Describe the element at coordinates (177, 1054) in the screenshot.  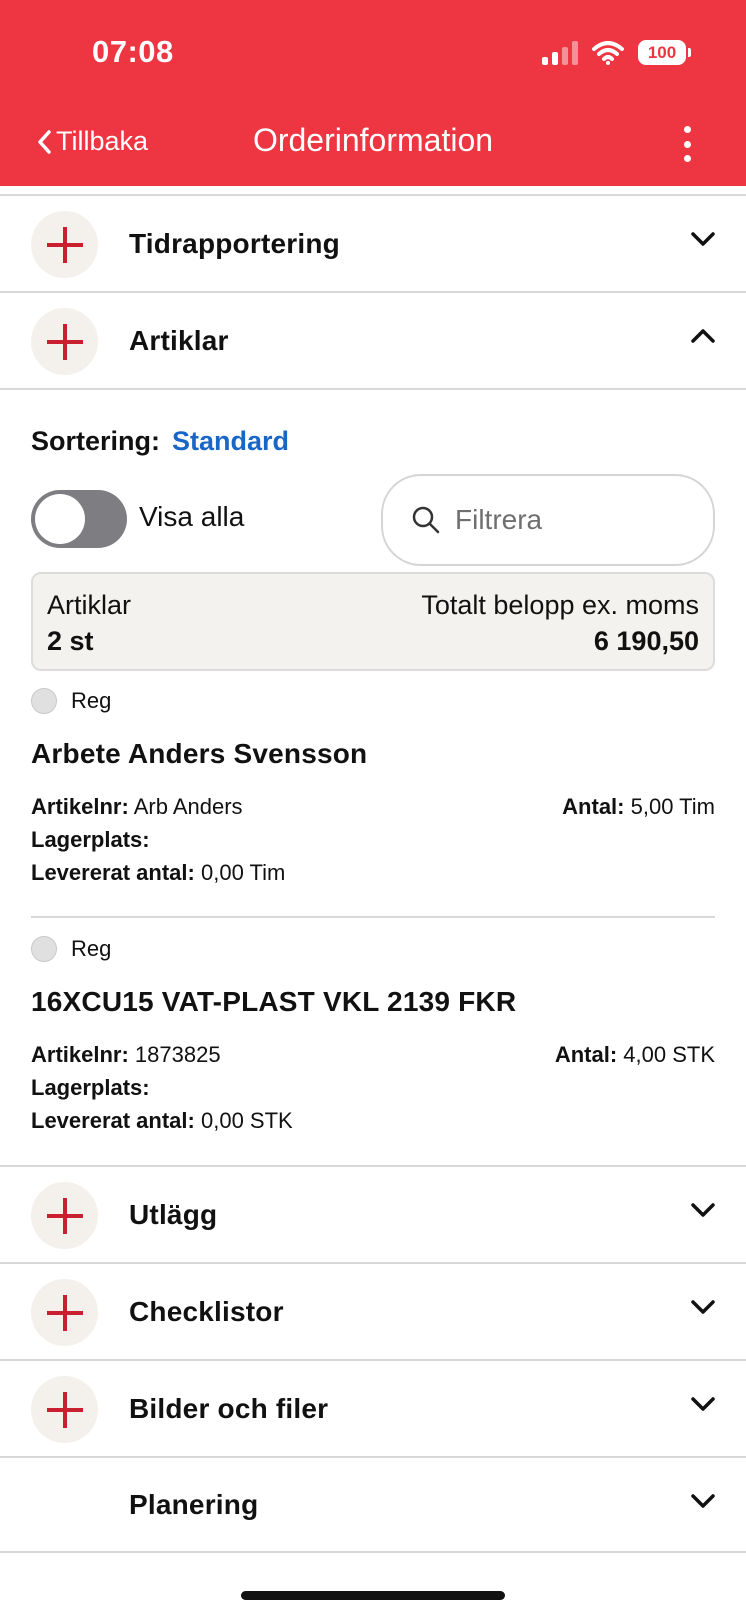
I see `artikelnr-value: 1873825` at that location.